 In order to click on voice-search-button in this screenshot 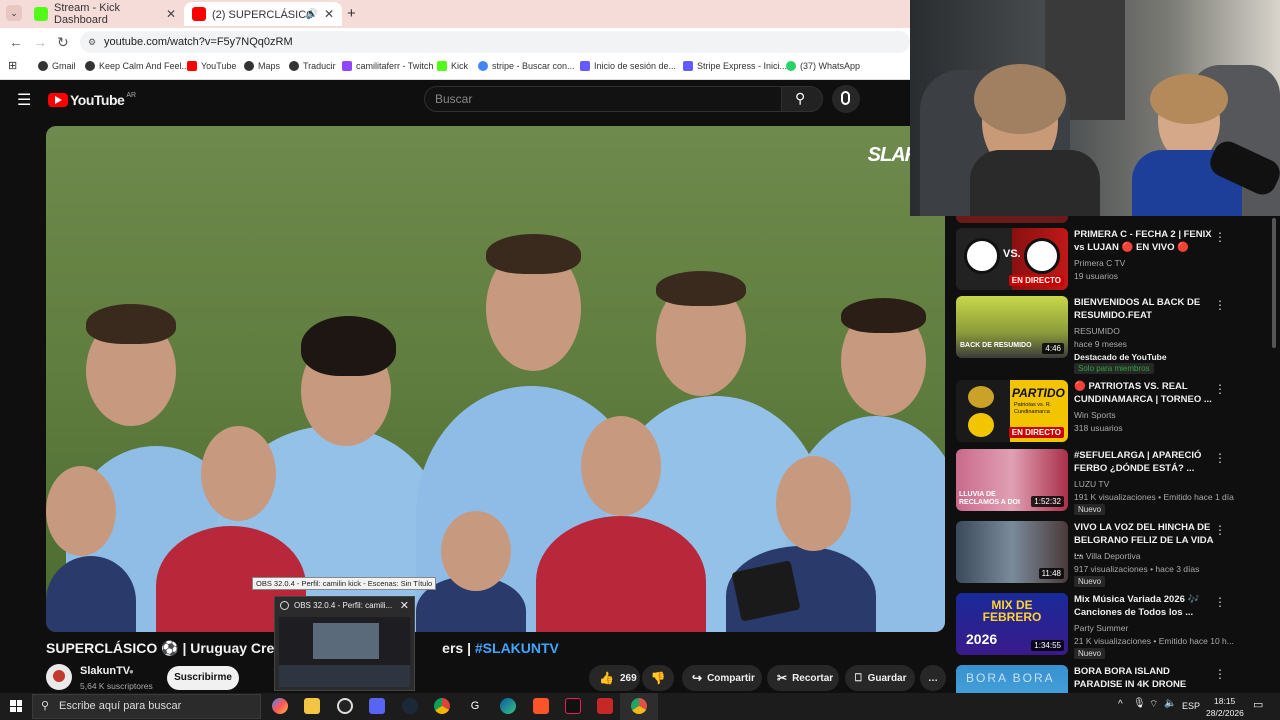, I will do `click(846, 99)`.